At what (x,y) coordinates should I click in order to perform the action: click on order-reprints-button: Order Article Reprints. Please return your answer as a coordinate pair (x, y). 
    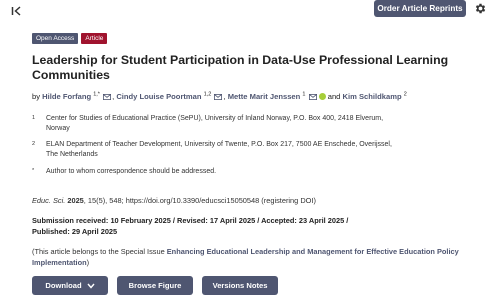
    Looking at the image, I should click on (420, 8).